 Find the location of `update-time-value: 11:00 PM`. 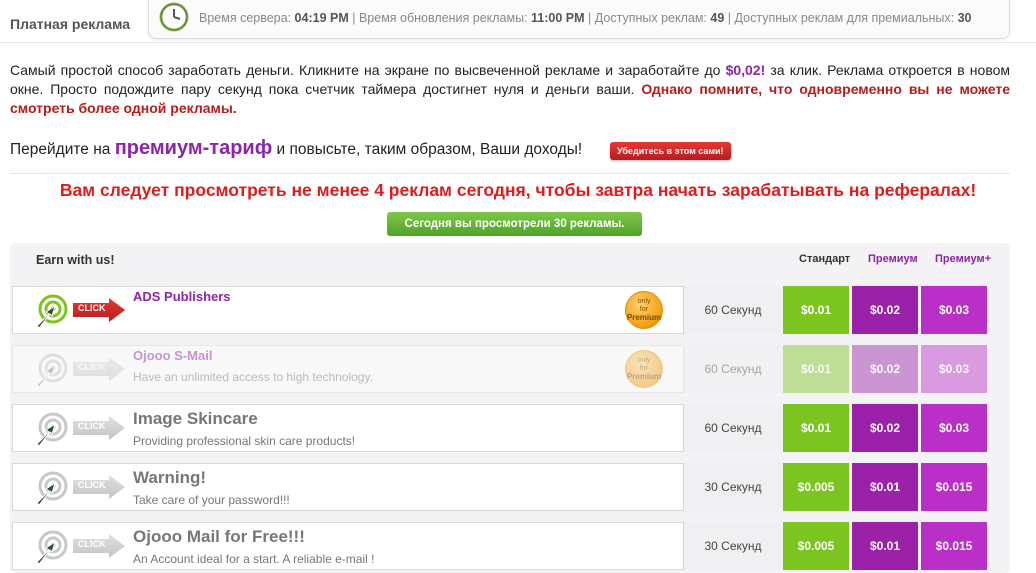

update-time-value: 11:00 PM is located at coordinates (558, 18).